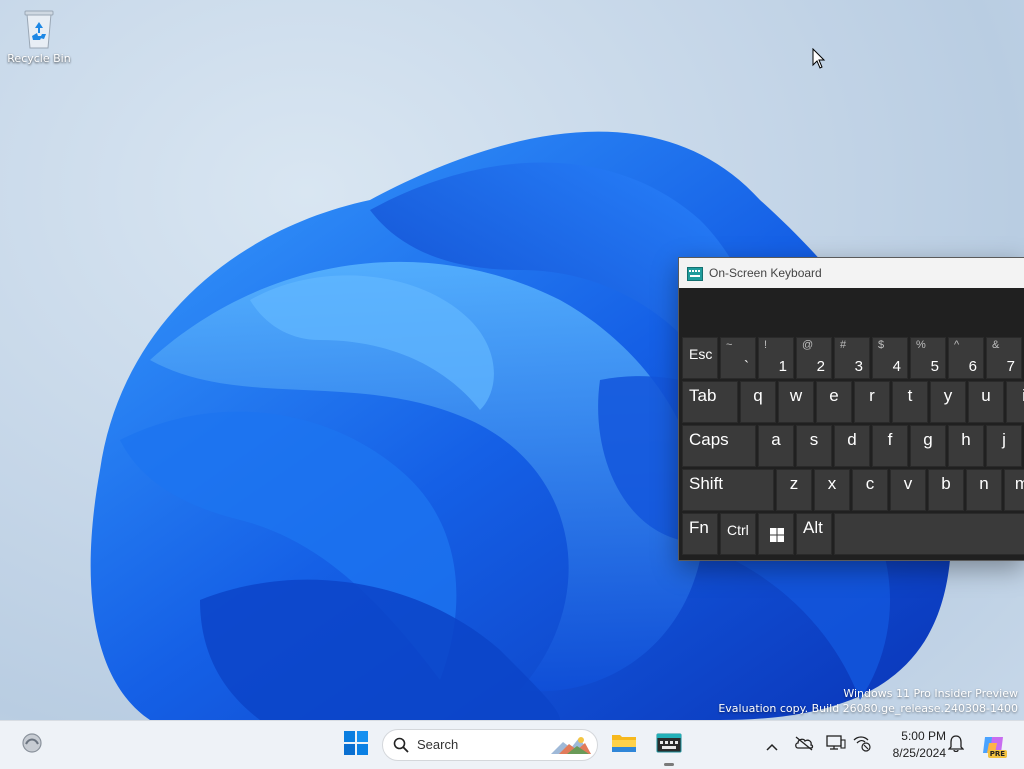 The image size is (1024, 769). I want to click on key-shift: Shift, so click(728, 490).